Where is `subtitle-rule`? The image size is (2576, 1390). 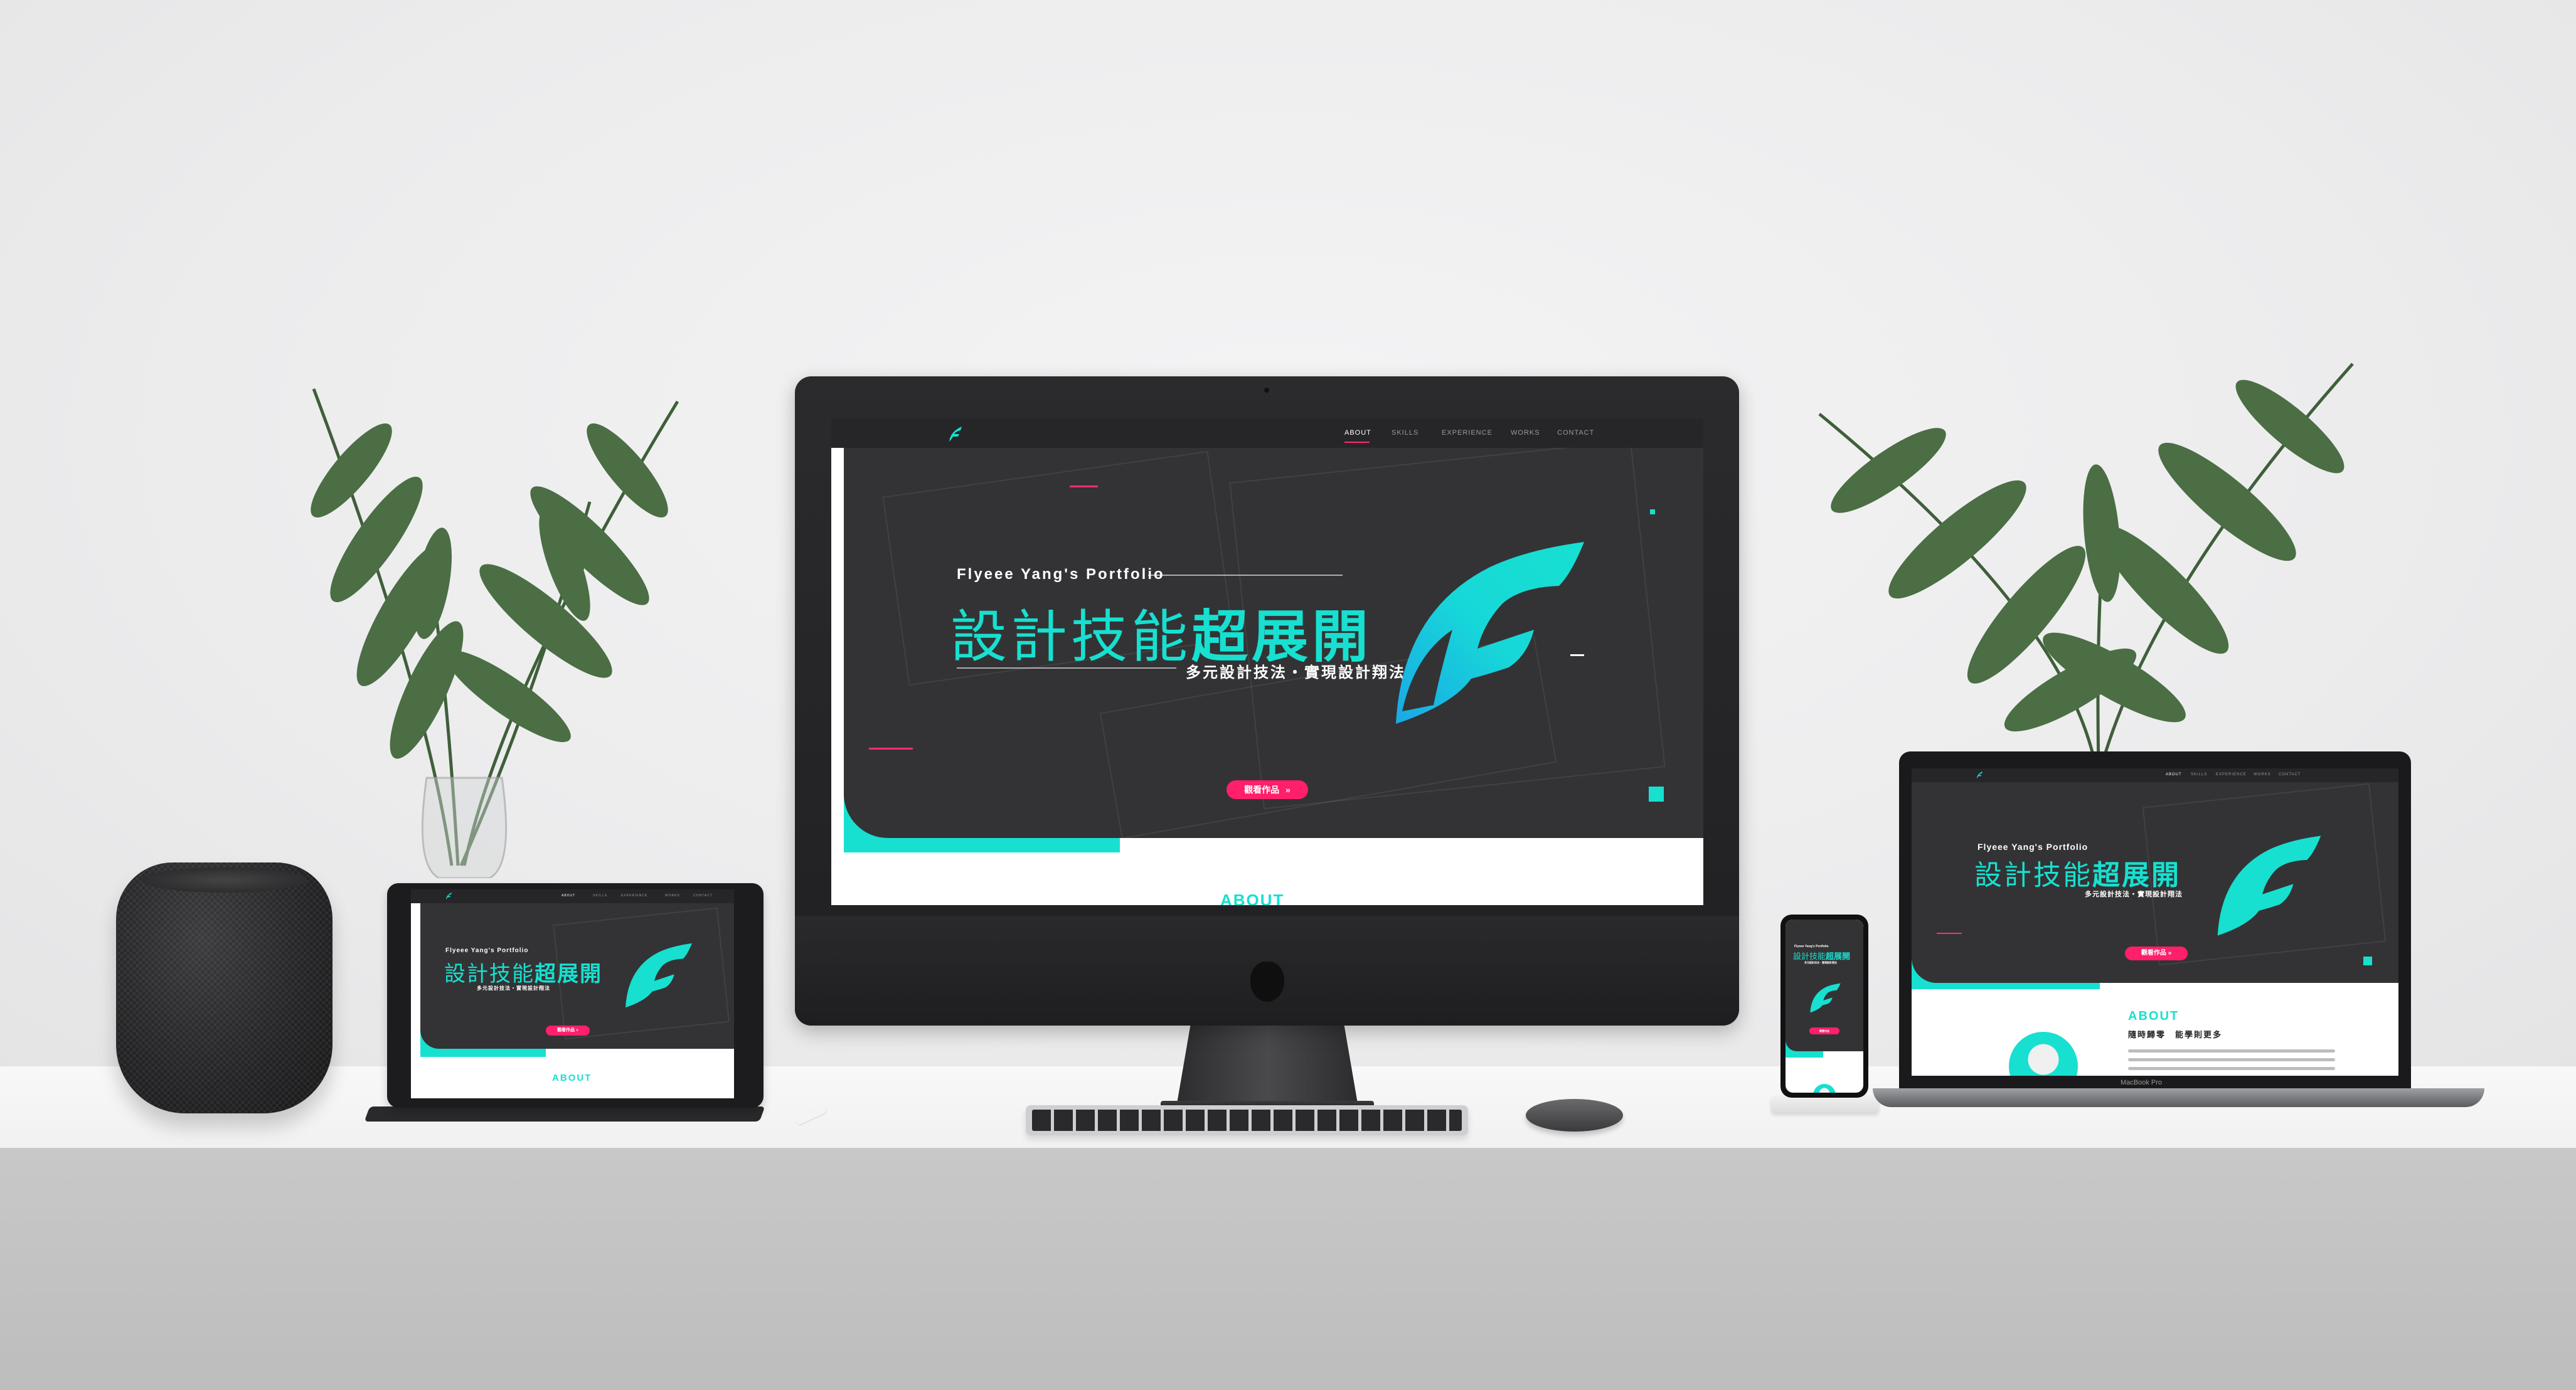 subtitle-rule is located at coordinates (1245, 575).